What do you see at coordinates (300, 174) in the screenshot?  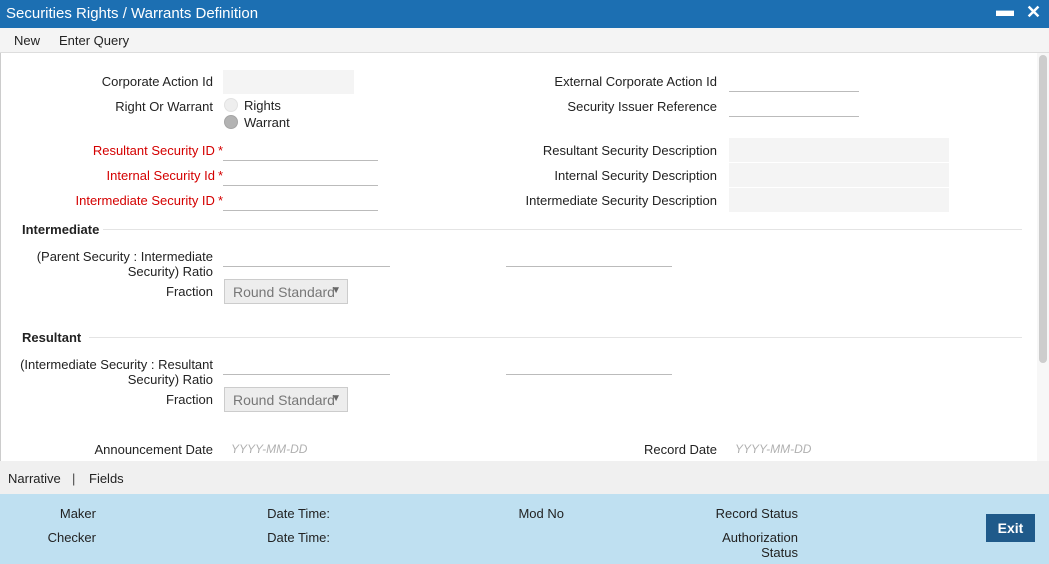 I see `internal-security-id-field` at bounding box center [300, 174].